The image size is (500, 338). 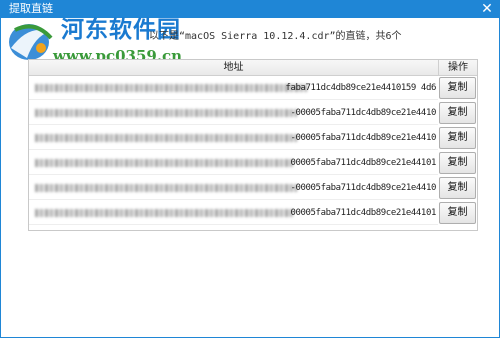 What do you see at coordinates (234, 67) in the screenshot?
I see `address-column-header: 地址` at bounding box center [234, 67].